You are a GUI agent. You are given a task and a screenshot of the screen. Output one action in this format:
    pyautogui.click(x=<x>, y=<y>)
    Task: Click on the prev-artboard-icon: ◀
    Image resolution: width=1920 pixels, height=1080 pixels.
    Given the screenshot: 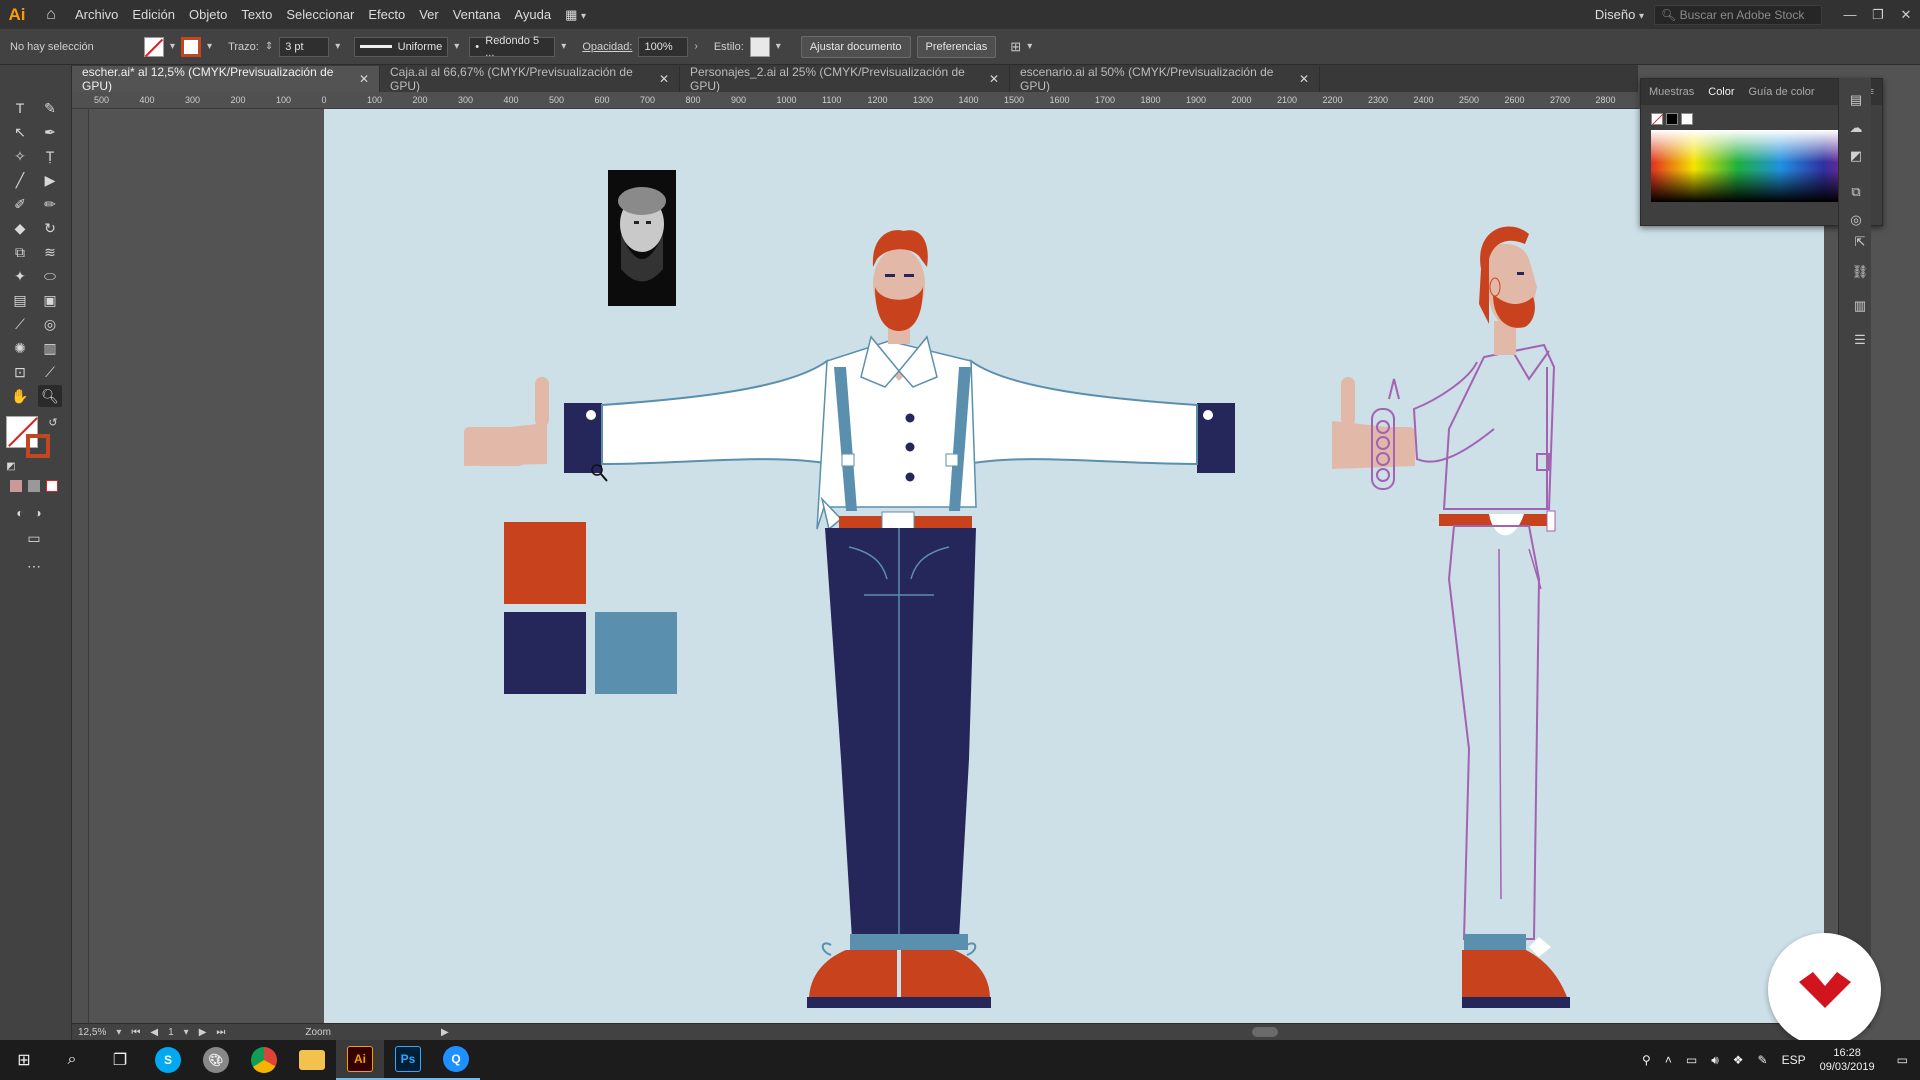 What is the action you would take?
    pyautogui.click(x=154, y=1032)
    